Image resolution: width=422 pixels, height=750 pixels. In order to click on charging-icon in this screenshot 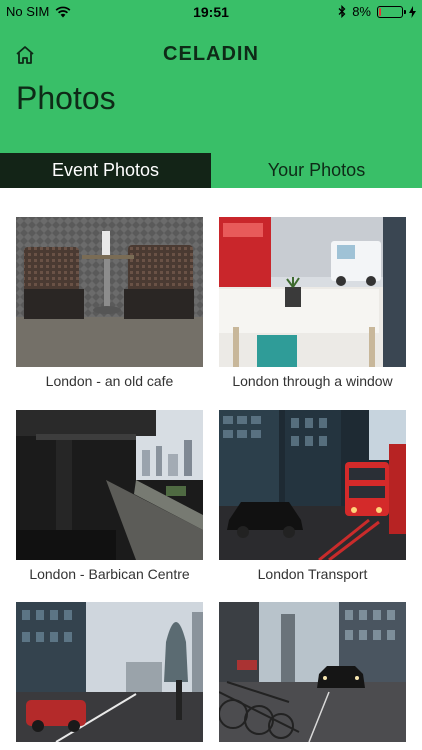, I will do `click(412, 11)`.